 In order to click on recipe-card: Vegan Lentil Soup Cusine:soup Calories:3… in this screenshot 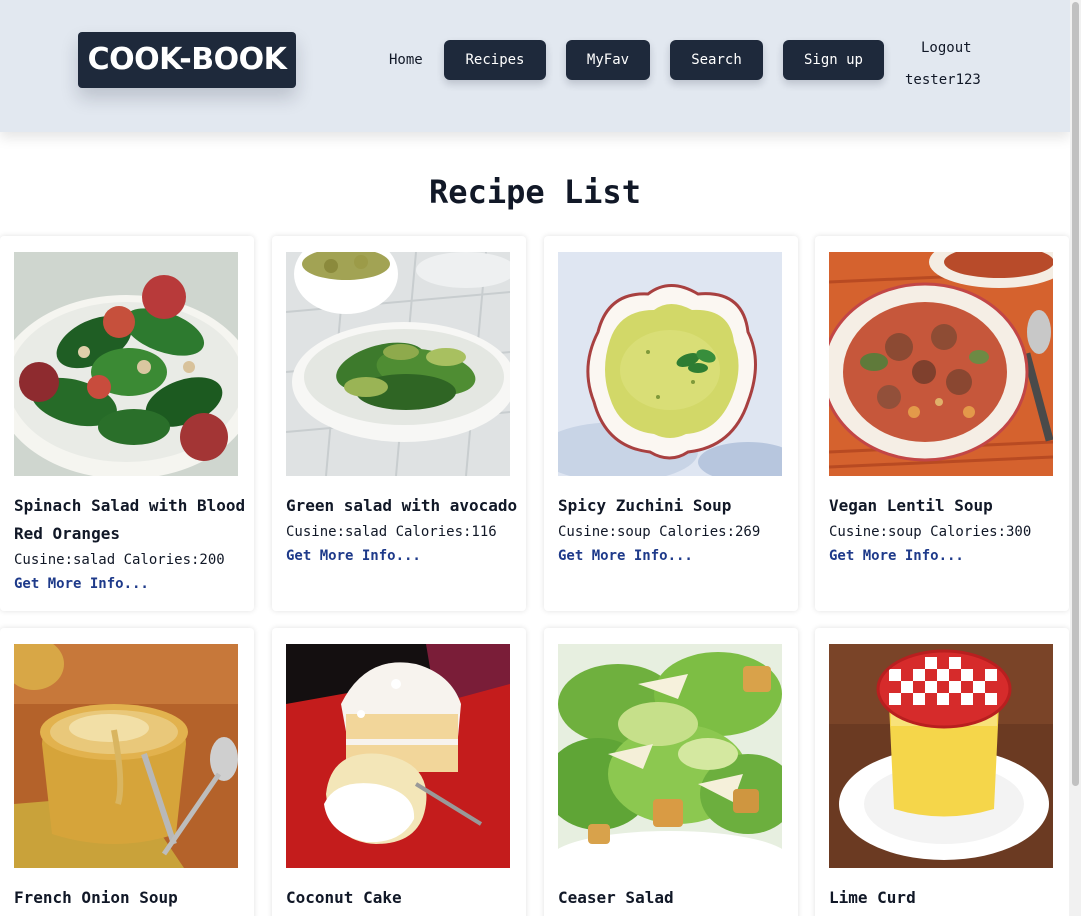, I will do `click(942, 423)`.